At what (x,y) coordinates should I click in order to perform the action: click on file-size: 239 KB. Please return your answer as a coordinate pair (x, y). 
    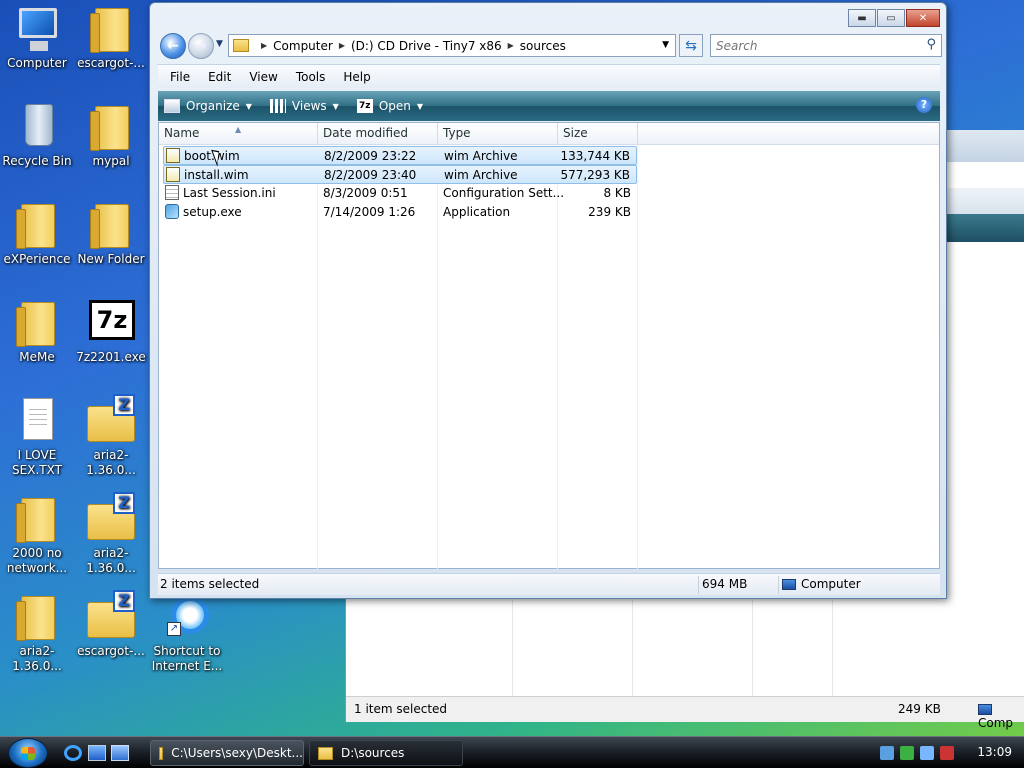
    Looking at the image, I should click on (609, 212).